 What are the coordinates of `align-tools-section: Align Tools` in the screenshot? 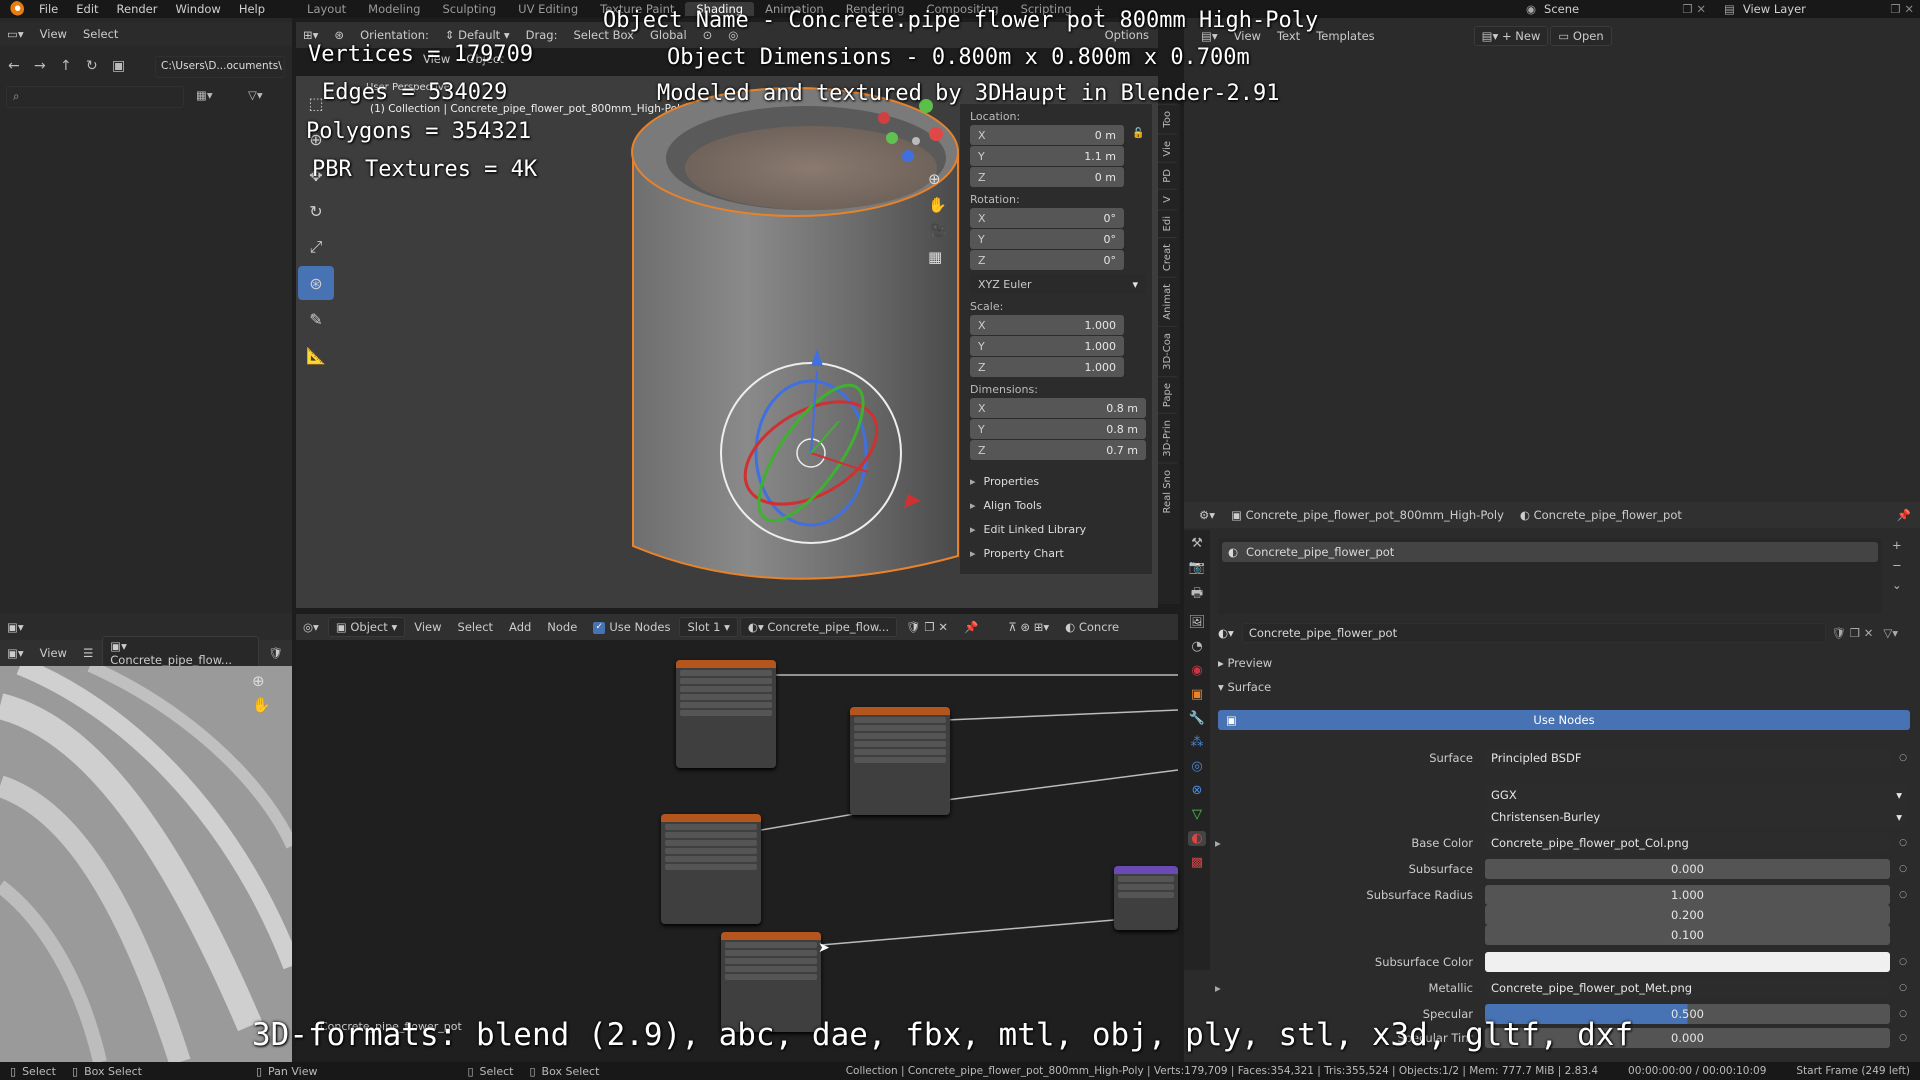 It's located at (1056, 505).